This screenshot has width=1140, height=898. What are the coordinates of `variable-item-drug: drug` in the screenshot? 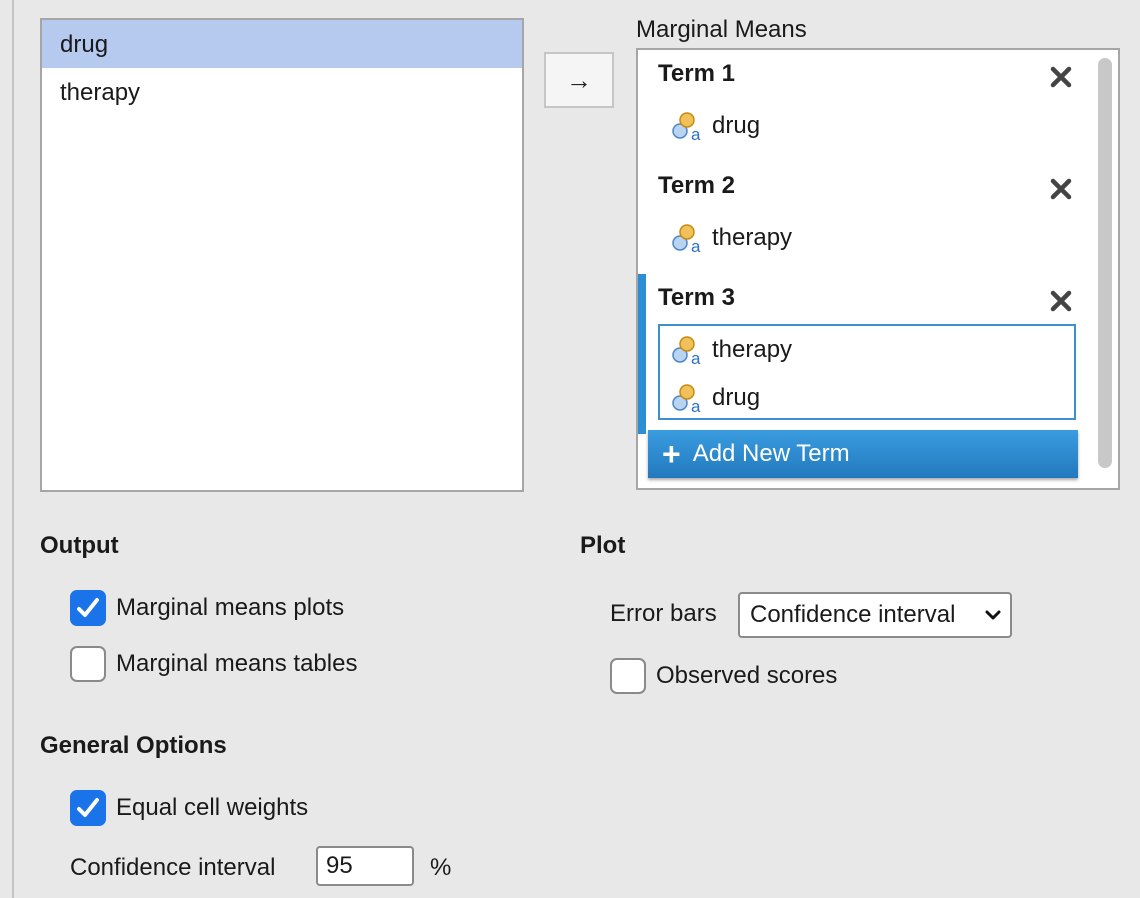 It's located at (282, 44).